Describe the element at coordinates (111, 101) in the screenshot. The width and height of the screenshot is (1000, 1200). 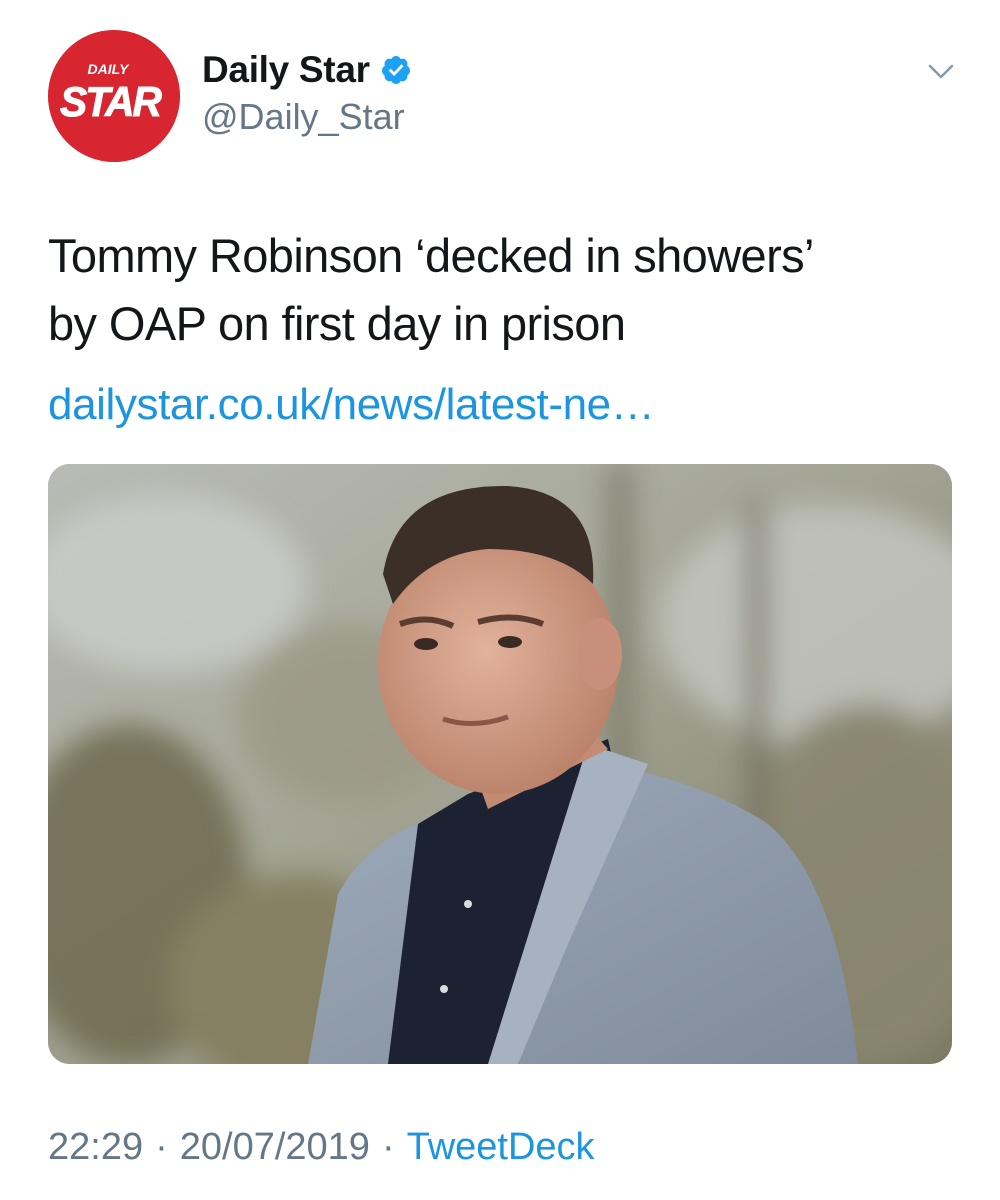
I see `svg-text: STAR` at that location.